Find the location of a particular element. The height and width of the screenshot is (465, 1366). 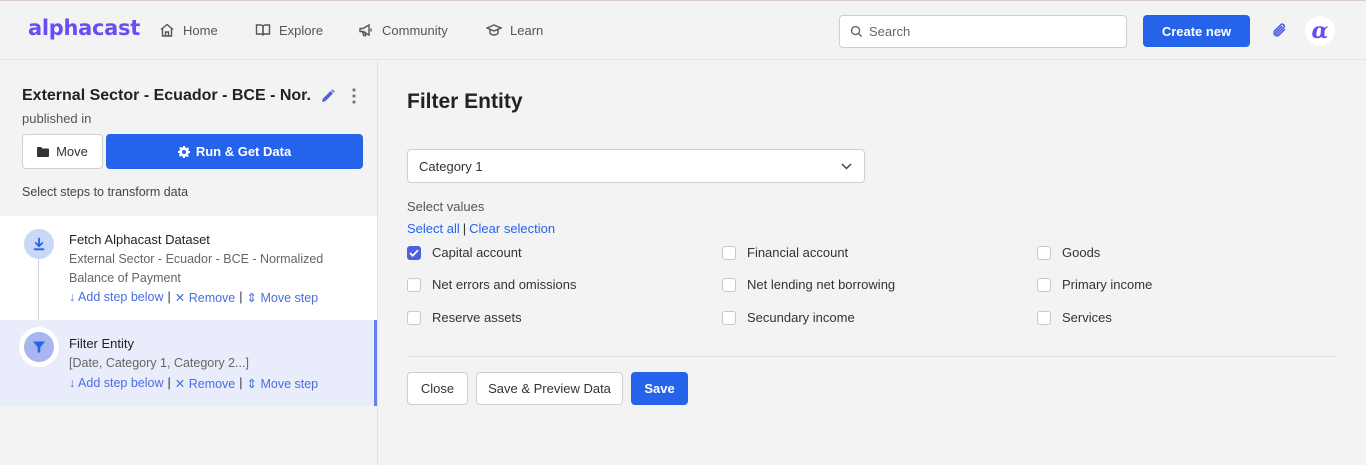

transform-hint: Select steps to transform data is located at coordinates (105, 192).